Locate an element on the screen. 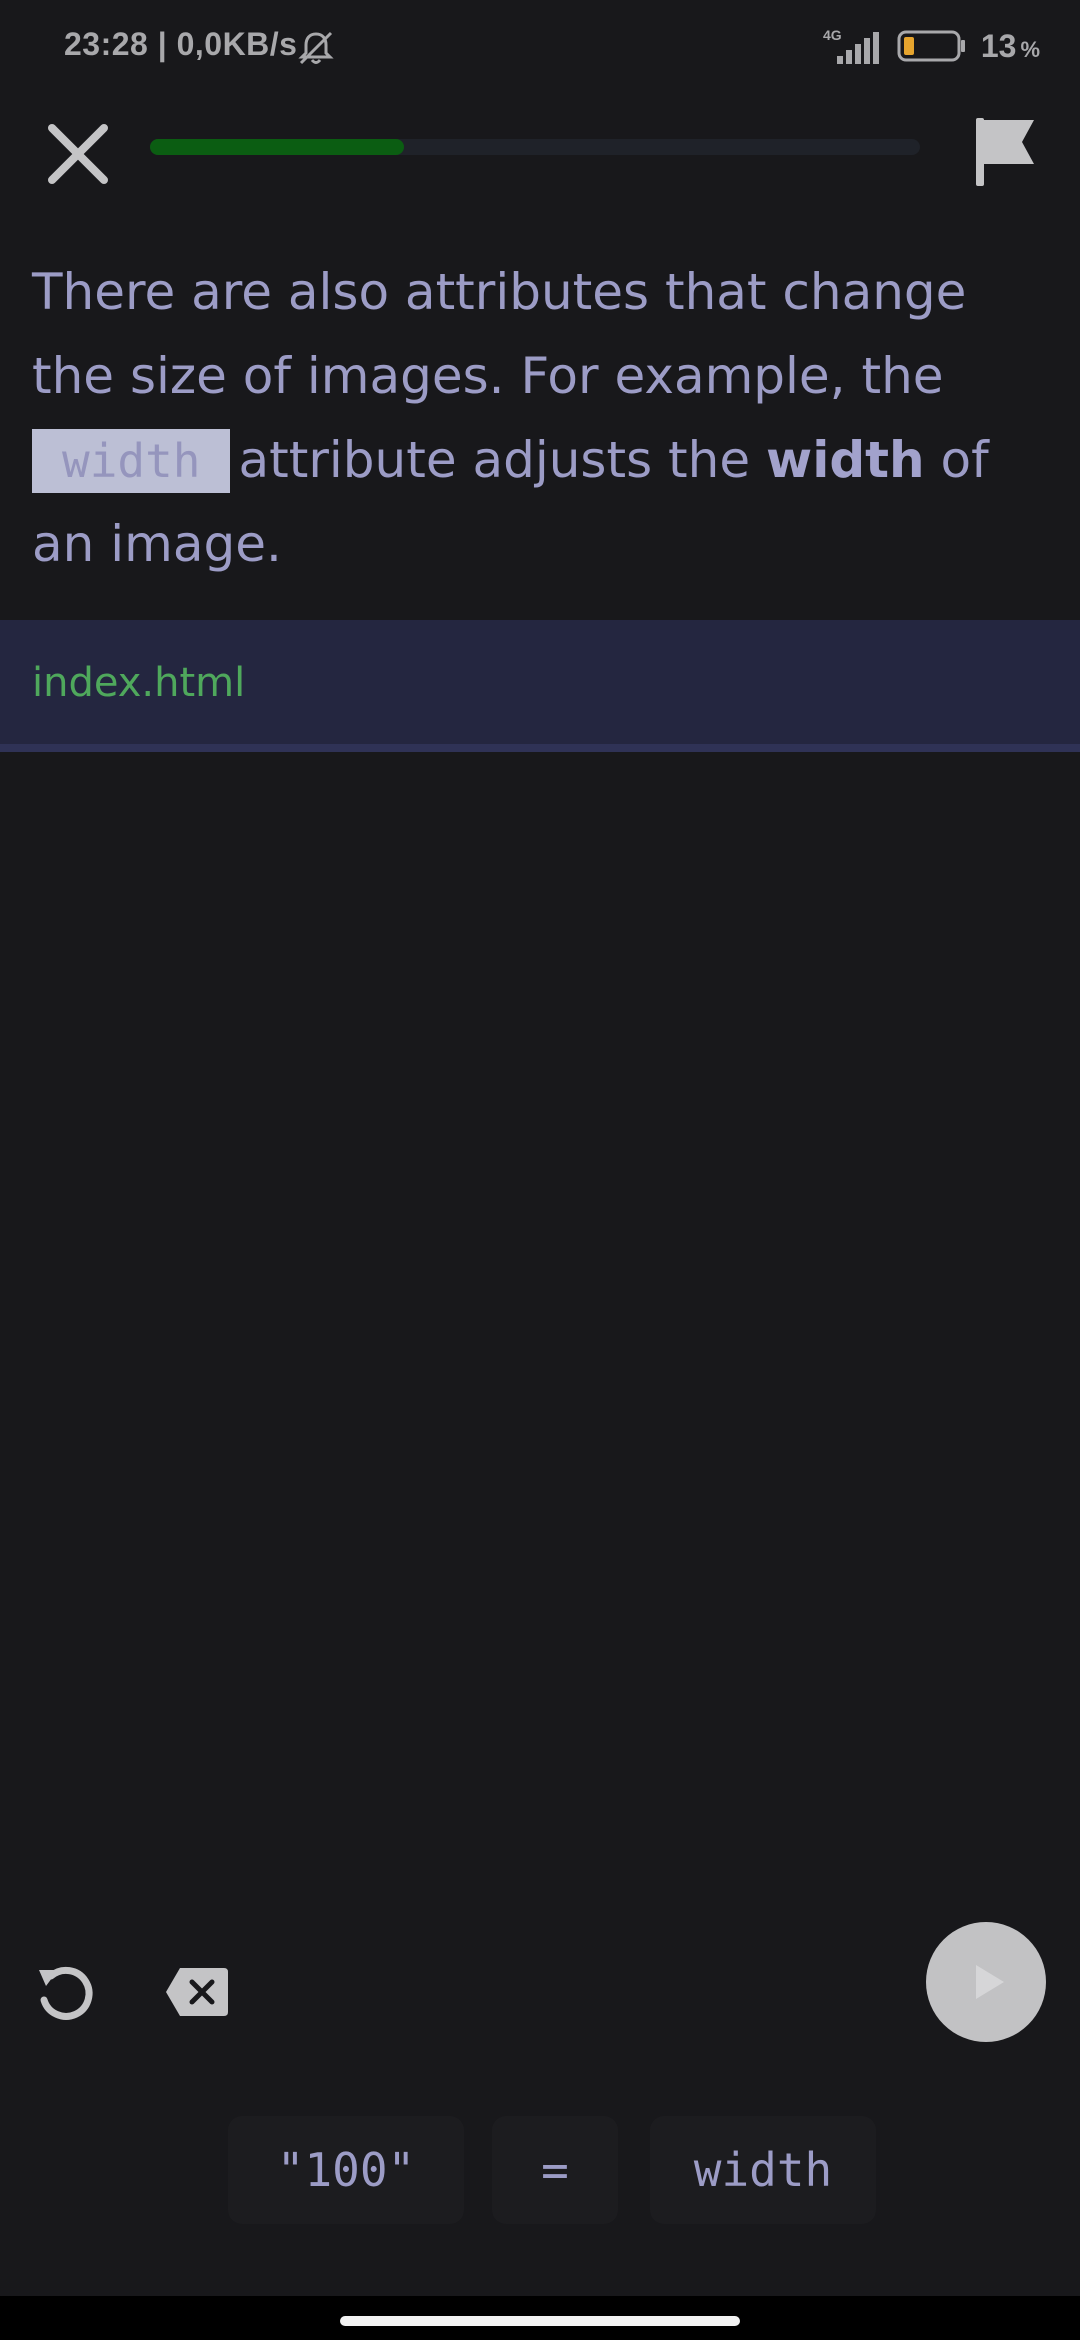 This screenshot has height=2340, width=1080. run-button is located at coordinates (986, 1982).